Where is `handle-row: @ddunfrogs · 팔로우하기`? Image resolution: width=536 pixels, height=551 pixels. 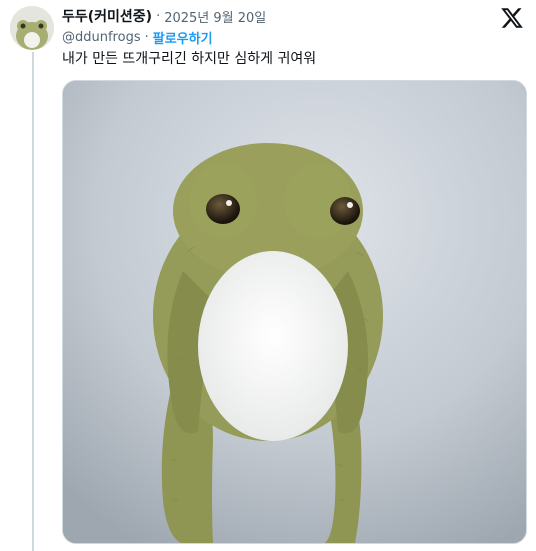
handle-row: @ddunfrogs · 팔로우하기 is located at coordinates (137, 37).